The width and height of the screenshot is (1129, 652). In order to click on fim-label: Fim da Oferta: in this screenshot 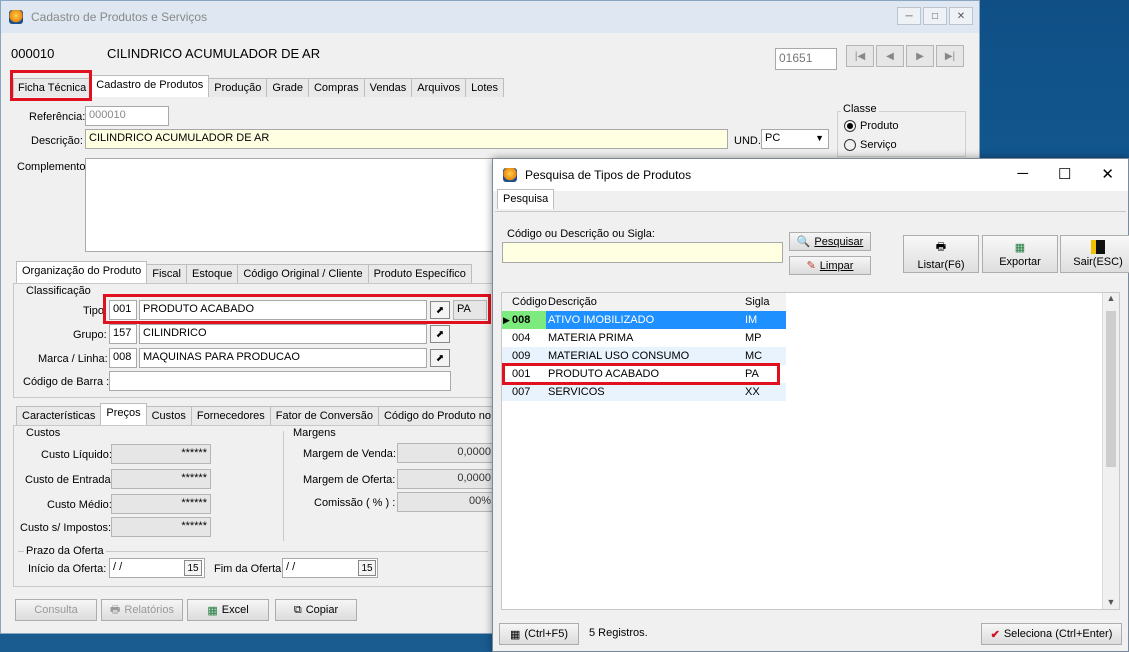, I will do `click(249, 569)`.